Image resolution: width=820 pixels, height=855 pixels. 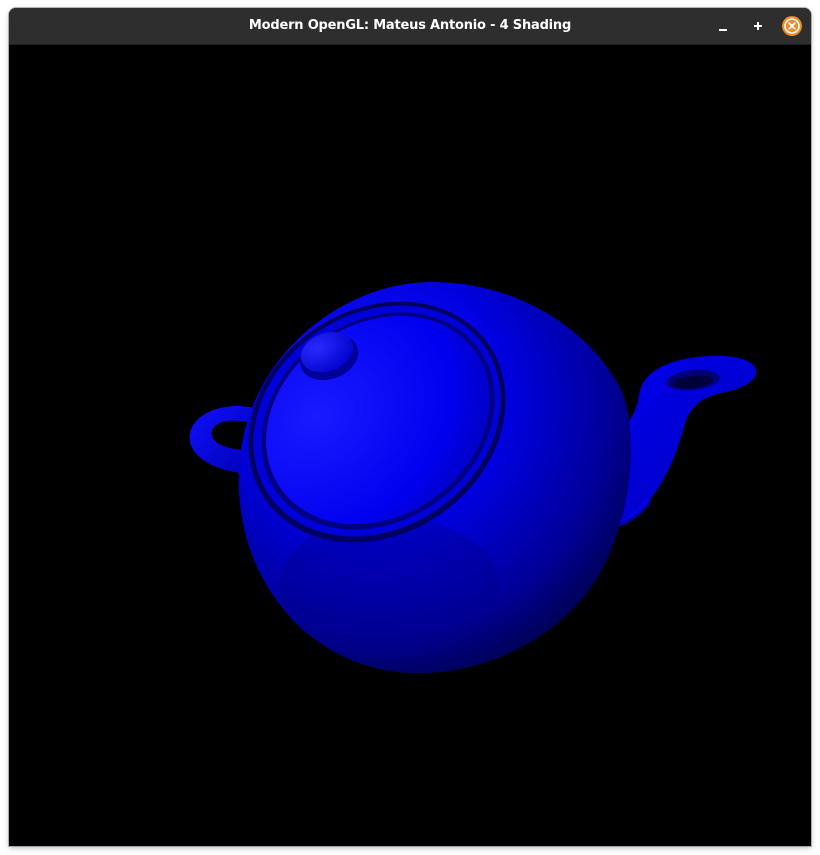 I want to click on close-button, so click(x=792, y=26).